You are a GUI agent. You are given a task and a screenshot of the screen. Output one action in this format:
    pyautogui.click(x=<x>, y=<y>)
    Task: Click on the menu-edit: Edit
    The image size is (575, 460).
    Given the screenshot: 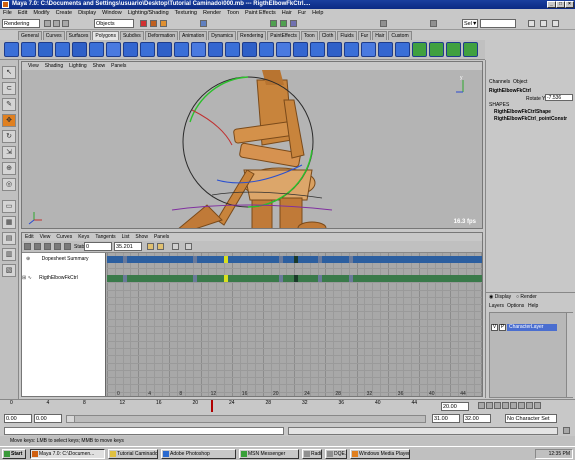 What is the action you would take?
    pyautogui.click(x=22, y=13)
    